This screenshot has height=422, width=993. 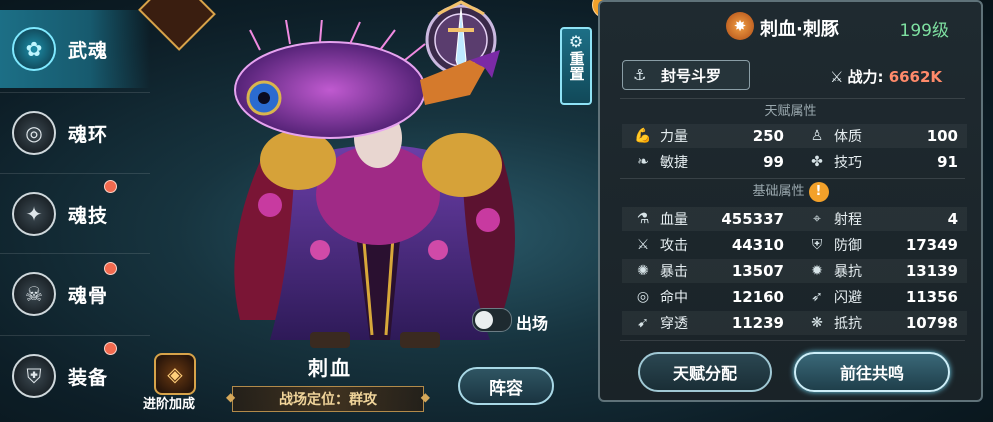 What do you see at coordinates (330, 368) in the screenshot?
I see `character-name: 刺血` at bounding box center [330, 368].